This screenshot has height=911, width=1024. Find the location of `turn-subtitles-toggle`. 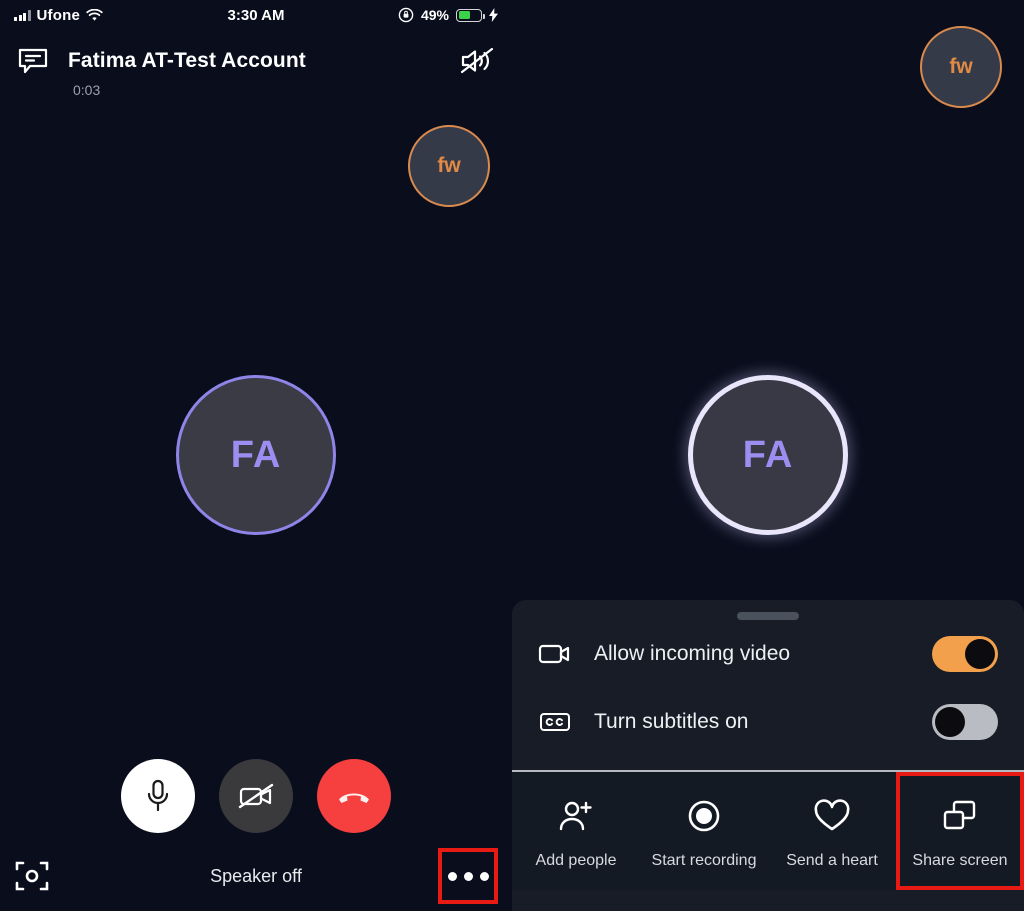

turn-subtitles-toggle is located at coordinates (965, 722).